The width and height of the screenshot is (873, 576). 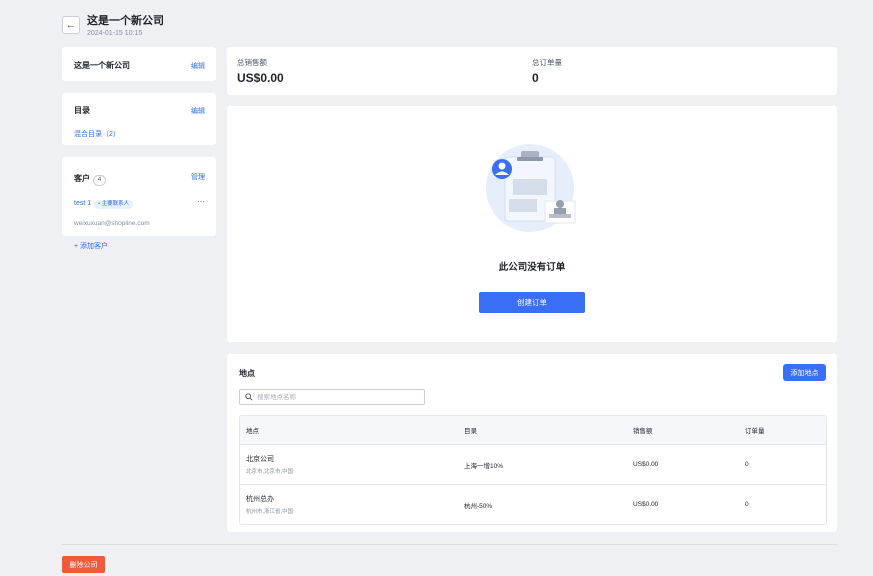 I want to click on primary-contact-tag: • 主要联系人, so click(x=114, y=204).